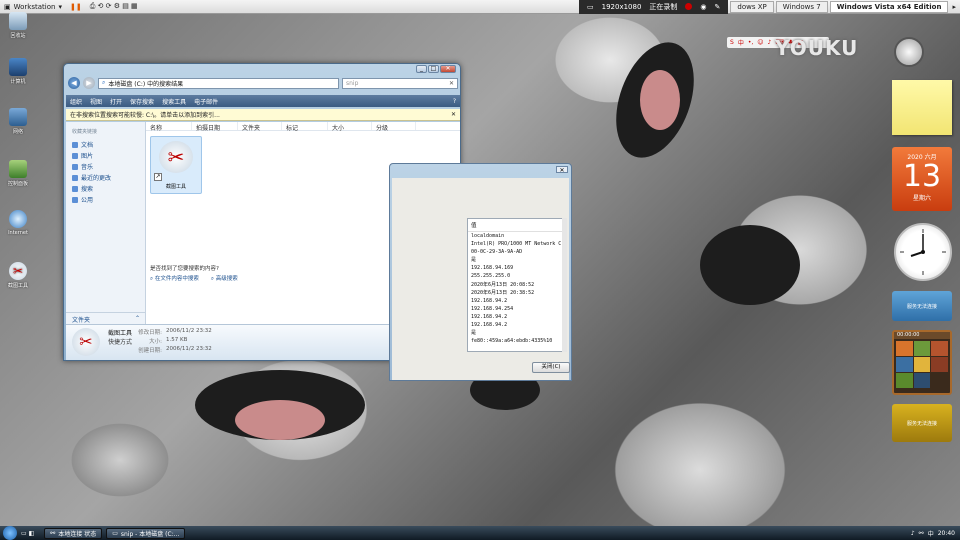  Describe the element at coordinates (87, 200) in the screenshot. I see `sidebar-item-label: 公用` at that location.